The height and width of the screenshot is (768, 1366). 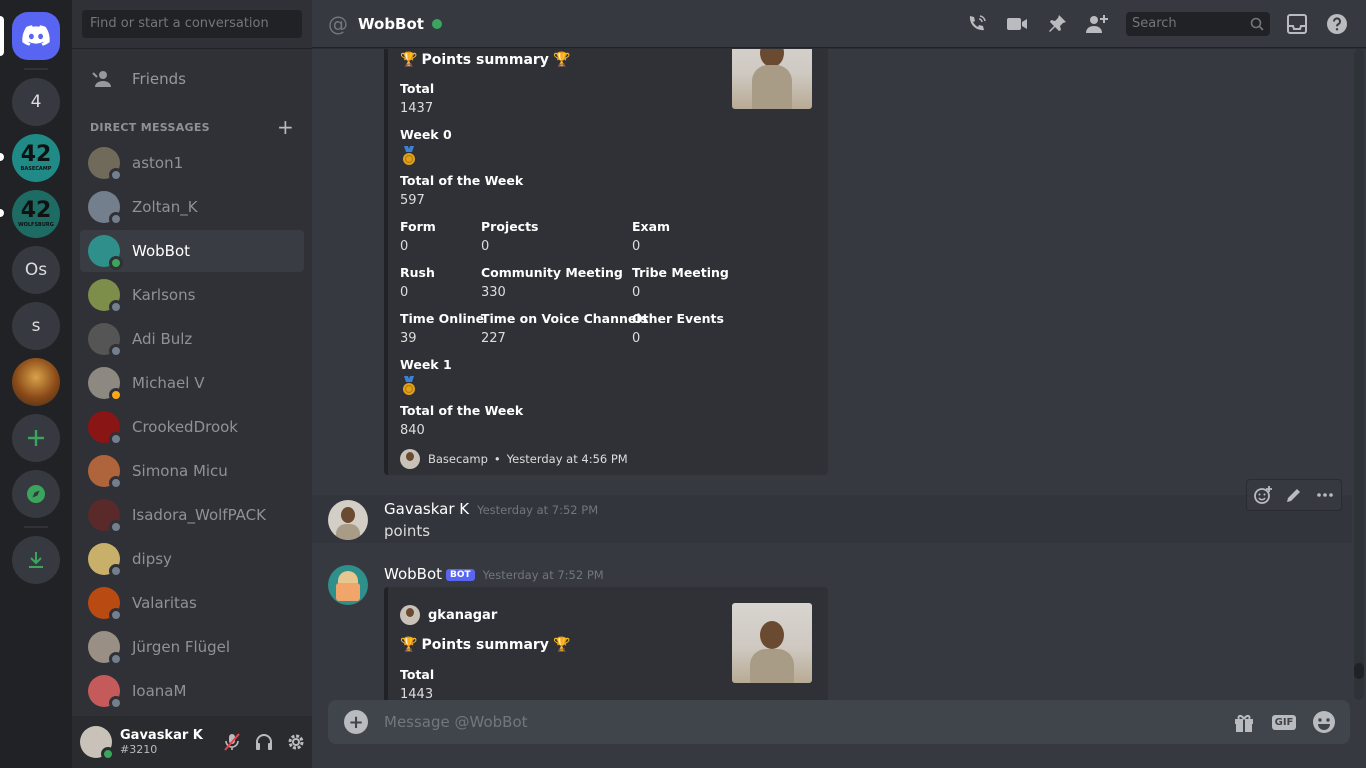 What do you see at coordinates (36, 36) in the screenshot?
I see `discord-home-button` at bounding box center [36, 36].